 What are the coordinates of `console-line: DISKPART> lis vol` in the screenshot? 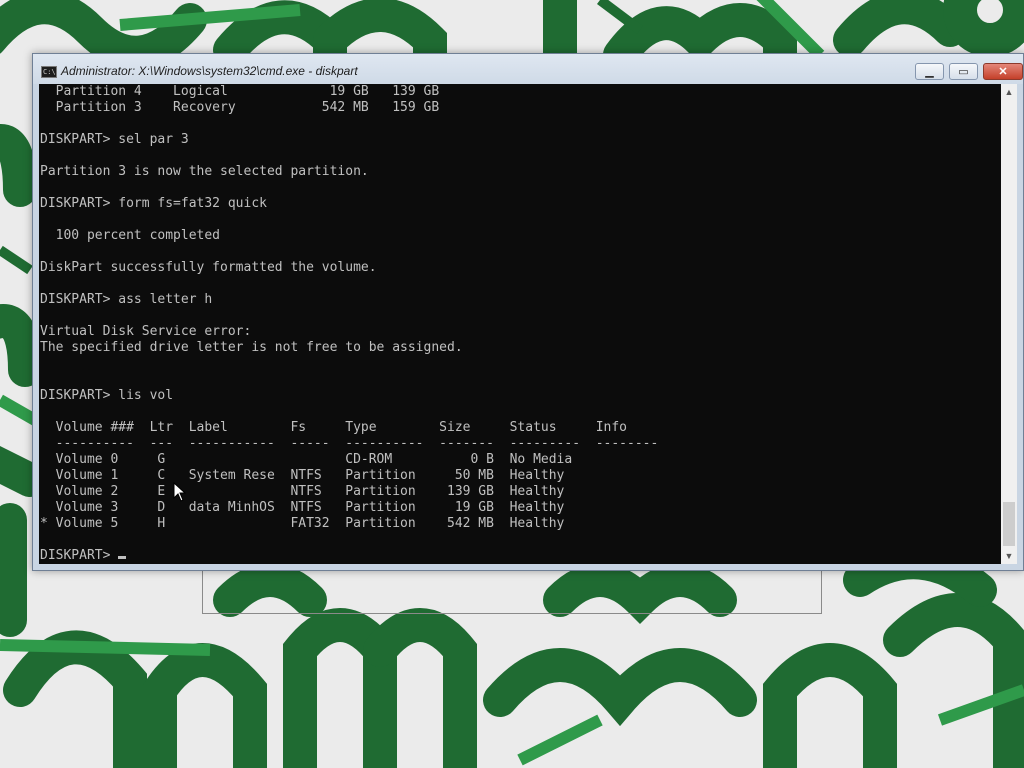 It's located at (107, 395).